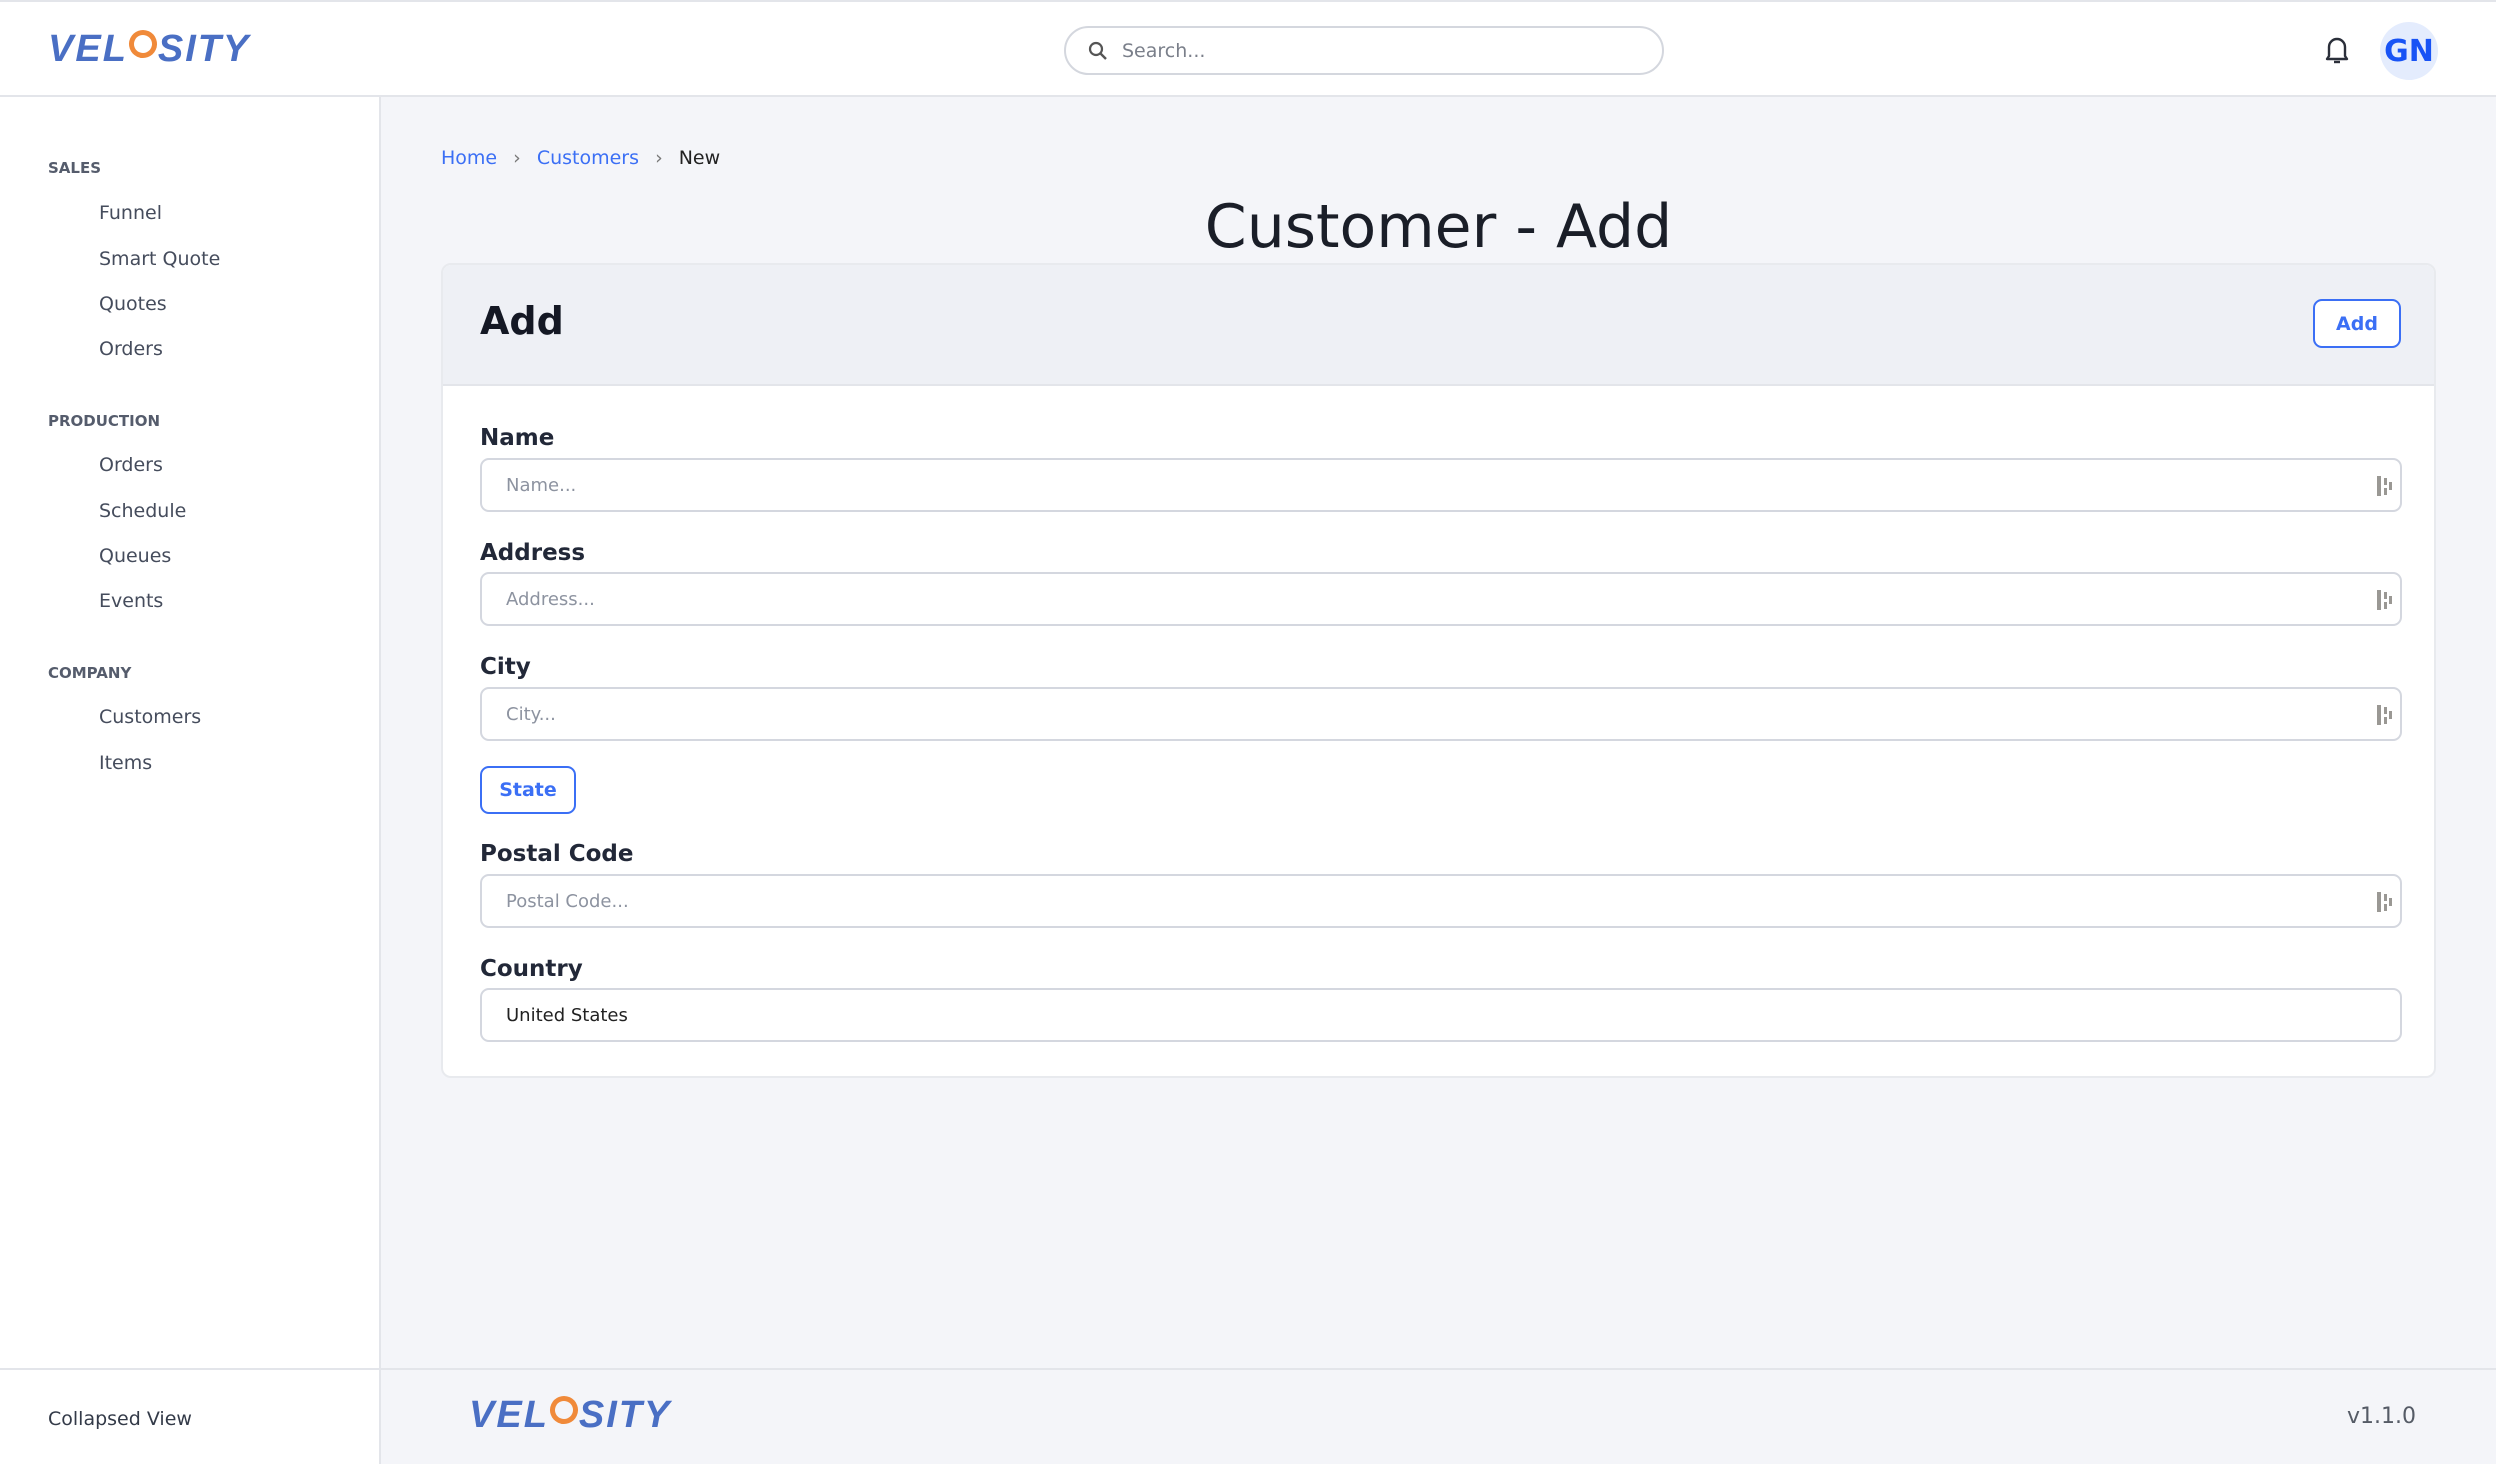 The height and width of the screenshot is (1464, 2496). Describe the element at coordinates (1416, 1015) in the screenshot. I see `country-input` at that location.